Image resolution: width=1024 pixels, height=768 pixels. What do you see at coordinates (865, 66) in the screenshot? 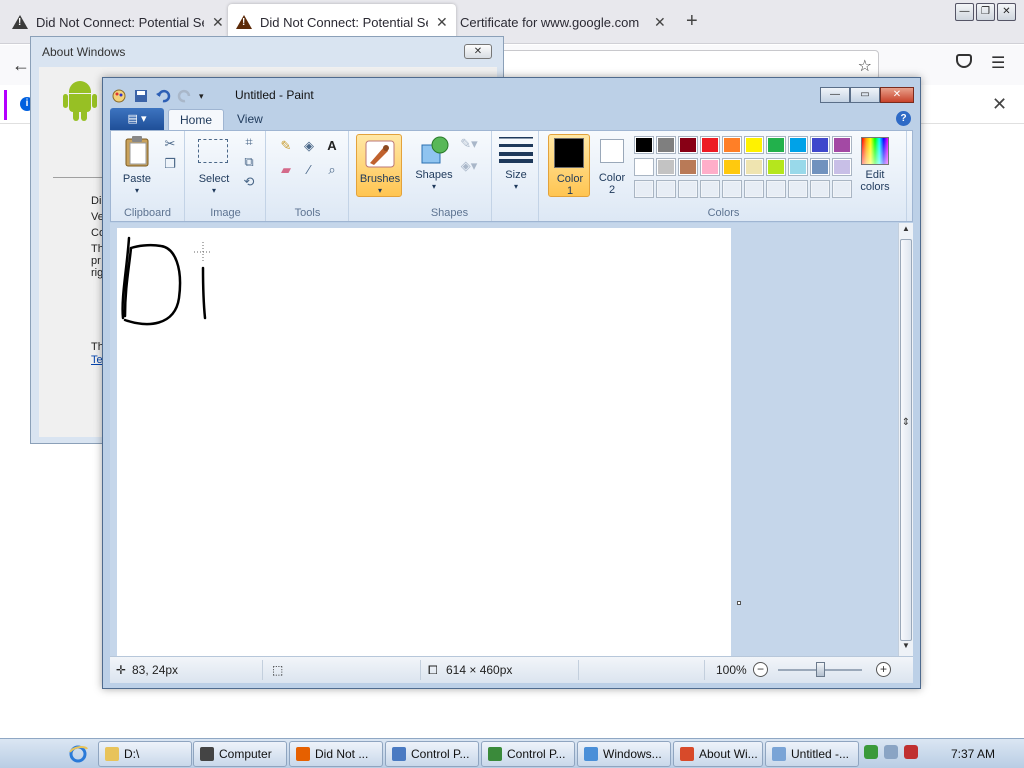
I see `bookmark-star-icon: ☆` at bounding box center [865, 66].